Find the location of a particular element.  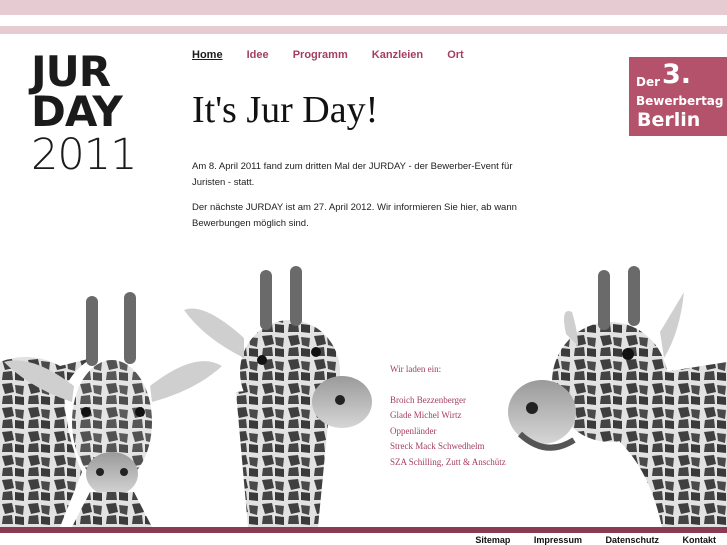

main-nav: Home Idee Programm Kanzleien Ort is located at coordinates (338, 55).